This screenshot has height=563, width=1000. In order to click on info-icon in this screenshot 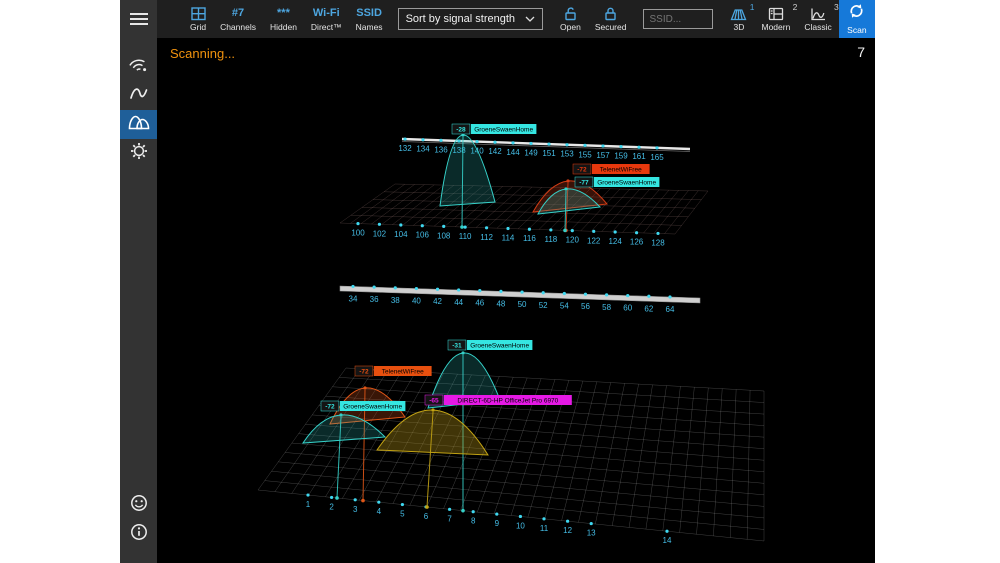, I will do `click(139, 534)`.